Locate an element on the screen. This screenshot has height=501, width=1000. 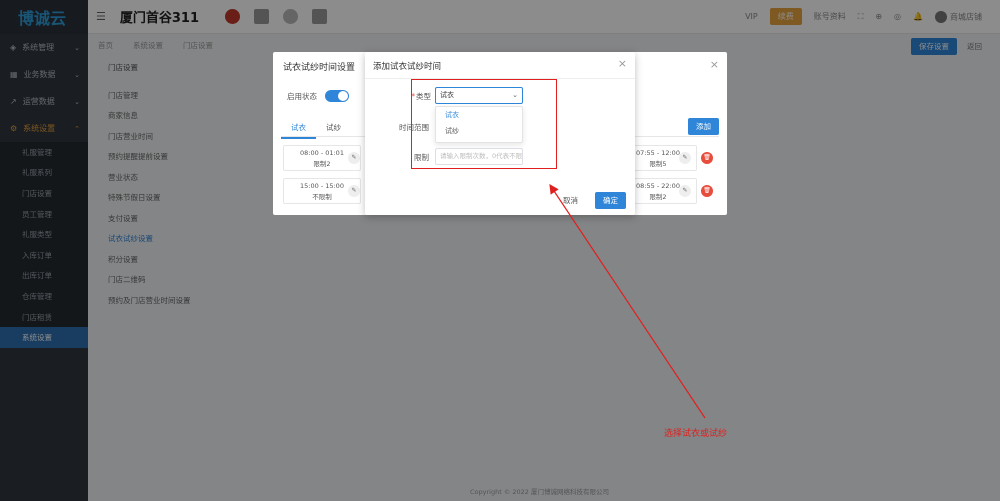
add-button: 添加 is located at coordinates (703, 126).